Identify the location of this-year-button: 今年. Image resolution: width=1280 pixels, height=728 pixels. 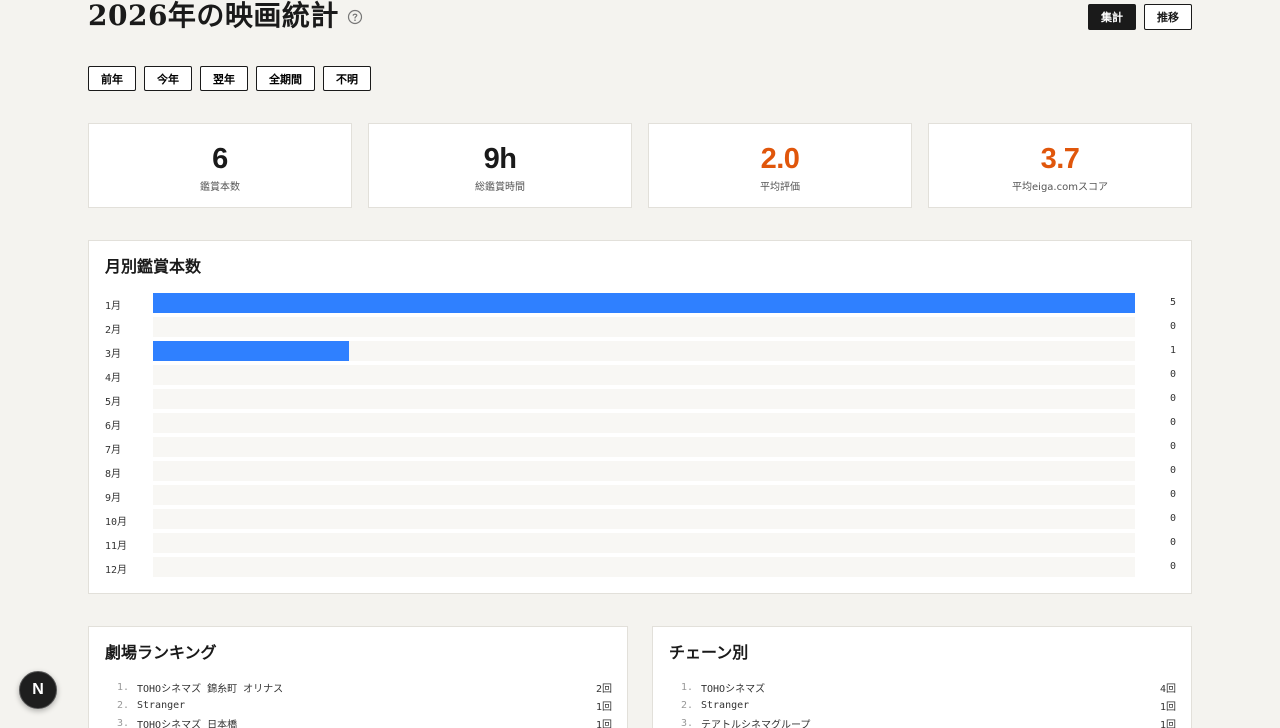
(168, 78).